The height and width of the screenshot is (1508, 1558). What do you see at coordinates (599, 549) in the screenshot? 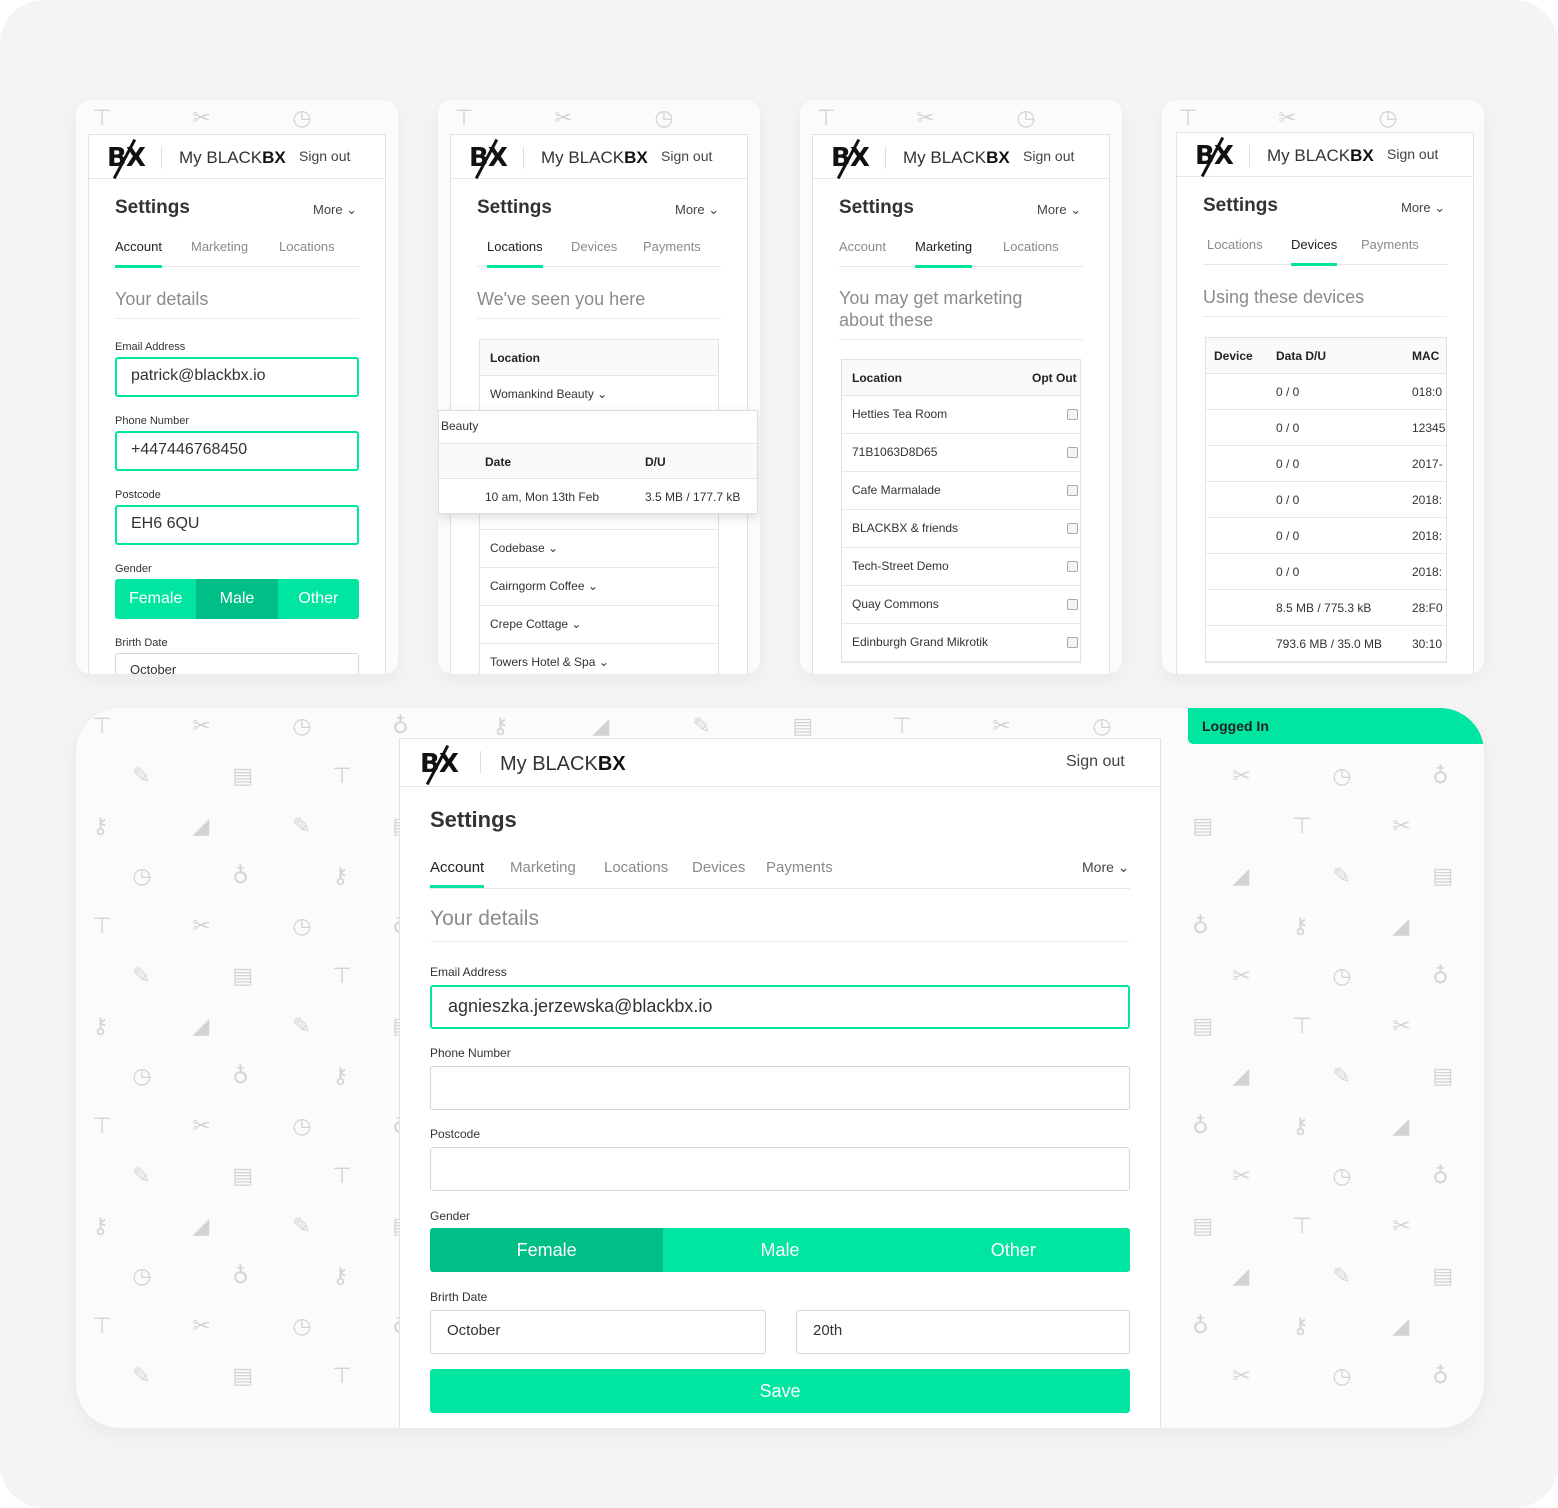
I see `table-row: Codebase ⌄` at bounding box center [599, 549].